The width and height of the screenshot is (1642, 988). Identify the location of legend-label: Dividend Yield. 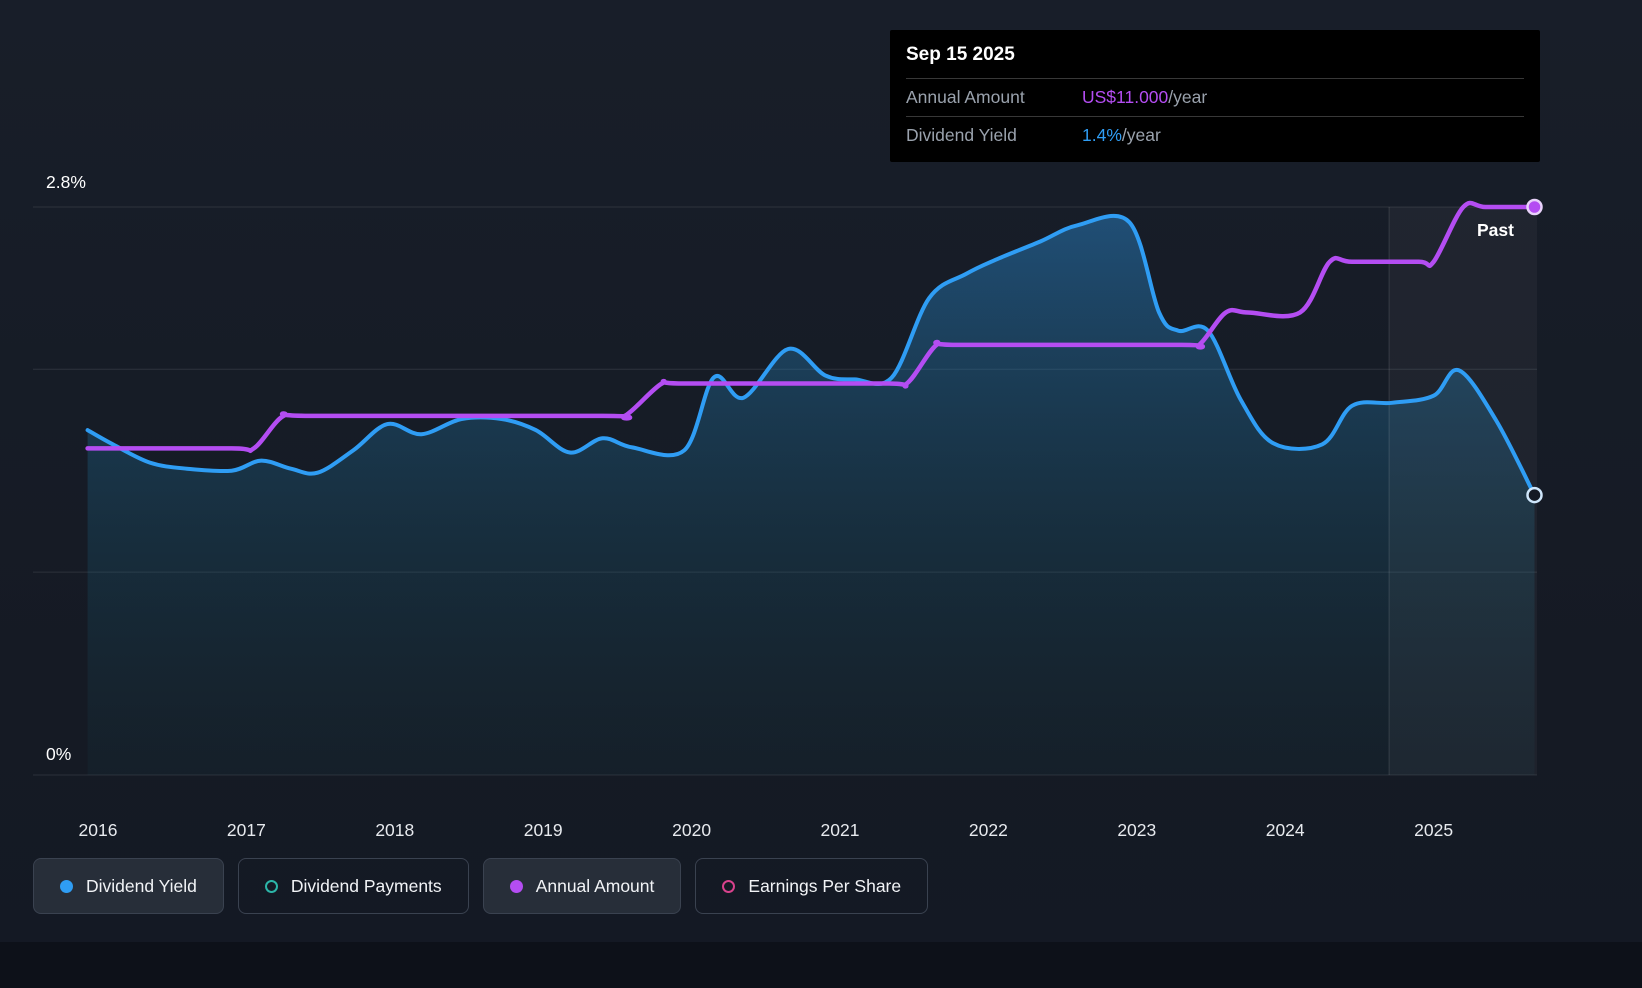
(141, 885).